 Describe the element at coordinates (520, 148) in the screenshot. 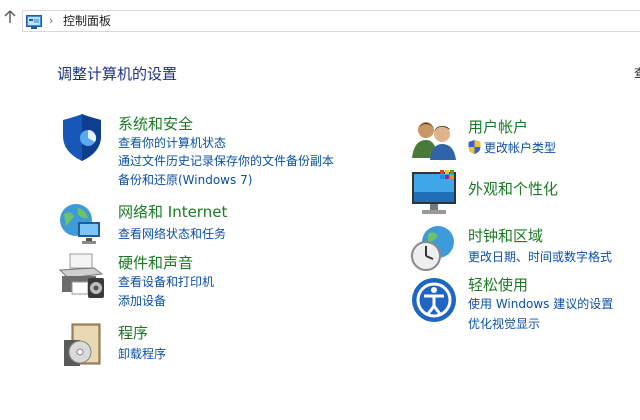

I see `link-change-account-type-label: 更改帐户类型` at that location.